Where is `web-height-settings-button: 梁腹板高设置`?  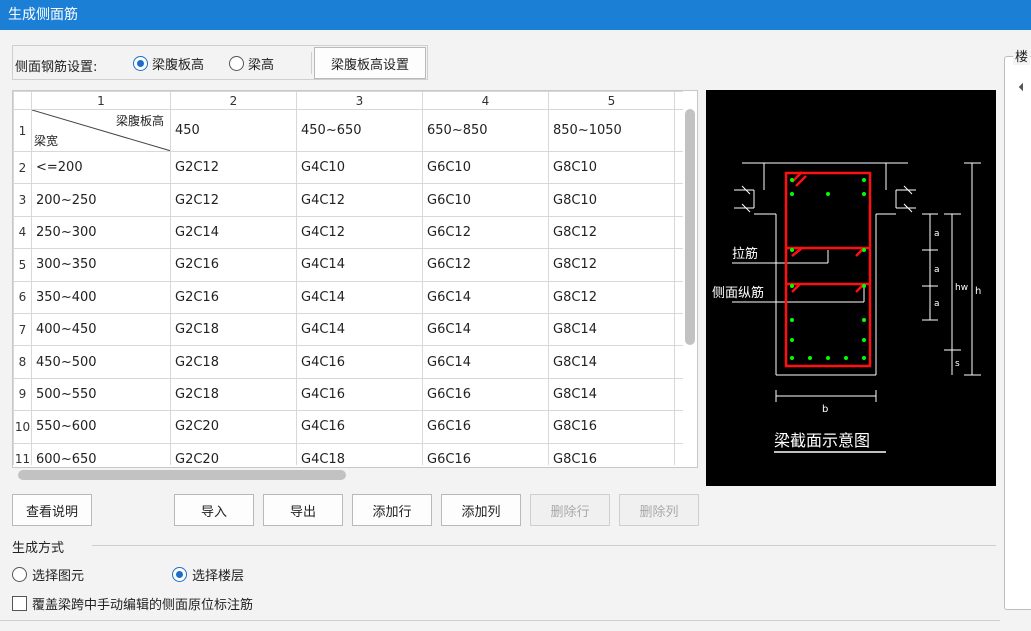
web-height-settings-button: 梁腹板高设置 is located at coordinates (370, 63).